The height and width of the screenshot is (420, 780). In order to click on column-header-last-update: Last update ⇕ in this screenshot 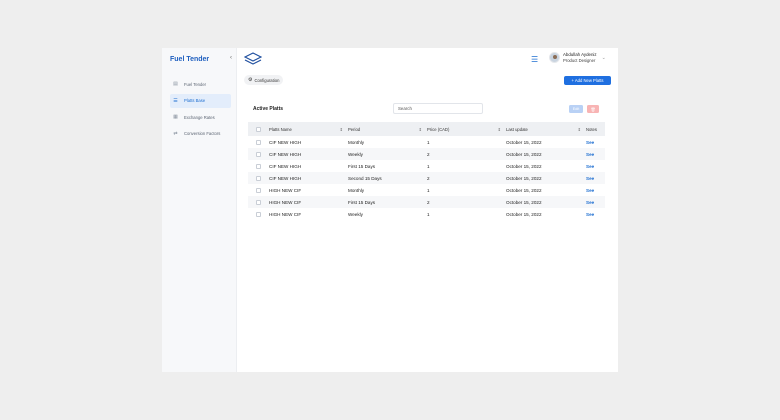, I will do `click(546, 129)`.